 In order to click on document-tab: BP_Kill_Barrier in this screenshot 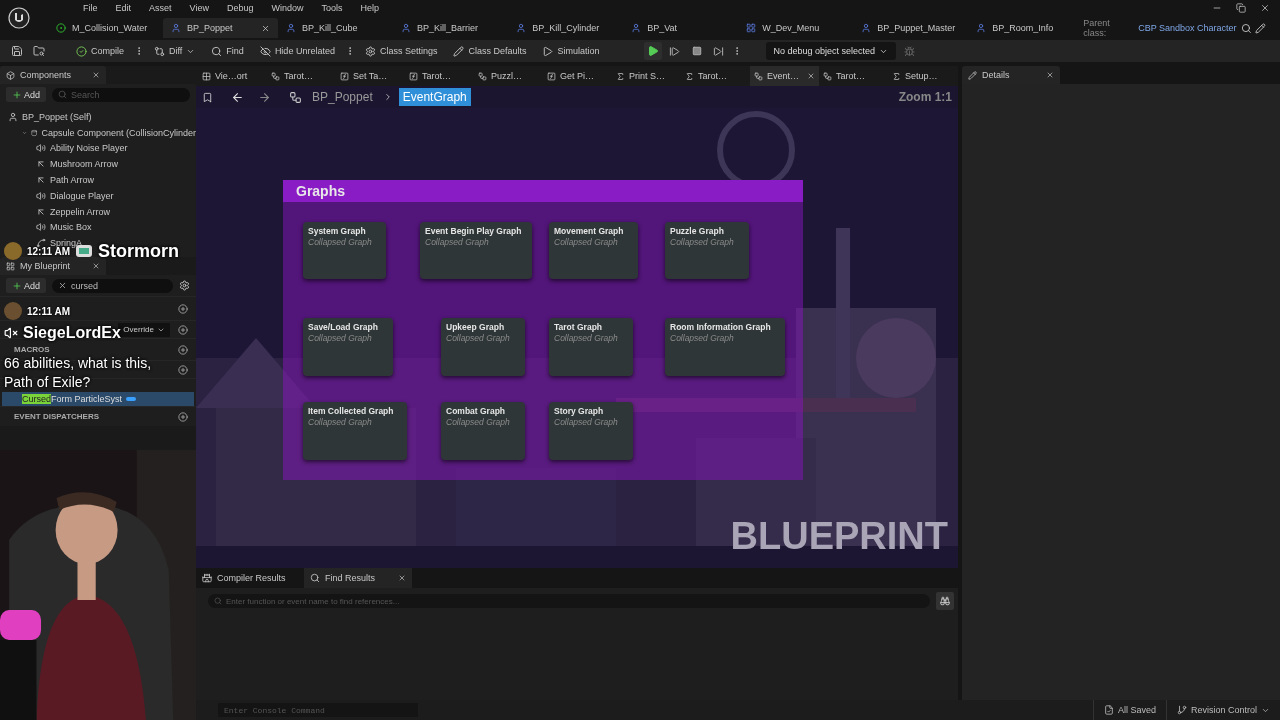, I will do `click(451, 28)`.